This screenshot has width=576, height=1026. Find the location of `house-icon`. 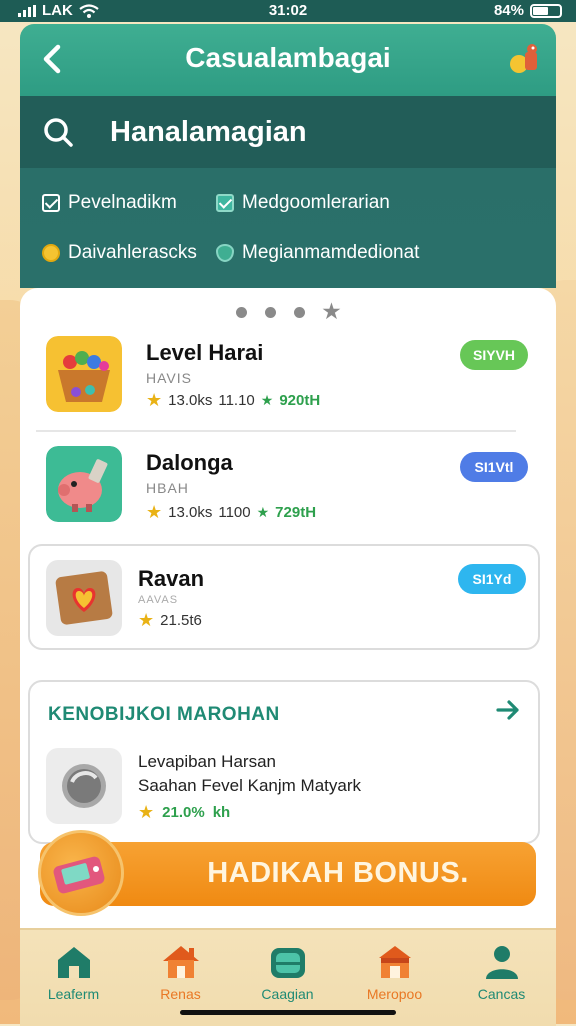

house-icon is located at coordinates (181, 962).